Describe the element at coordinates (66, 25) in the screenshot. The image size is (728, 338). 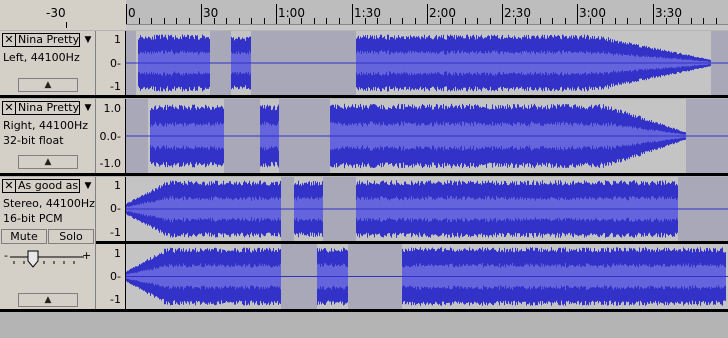
I see `ruler-tick` at that location.